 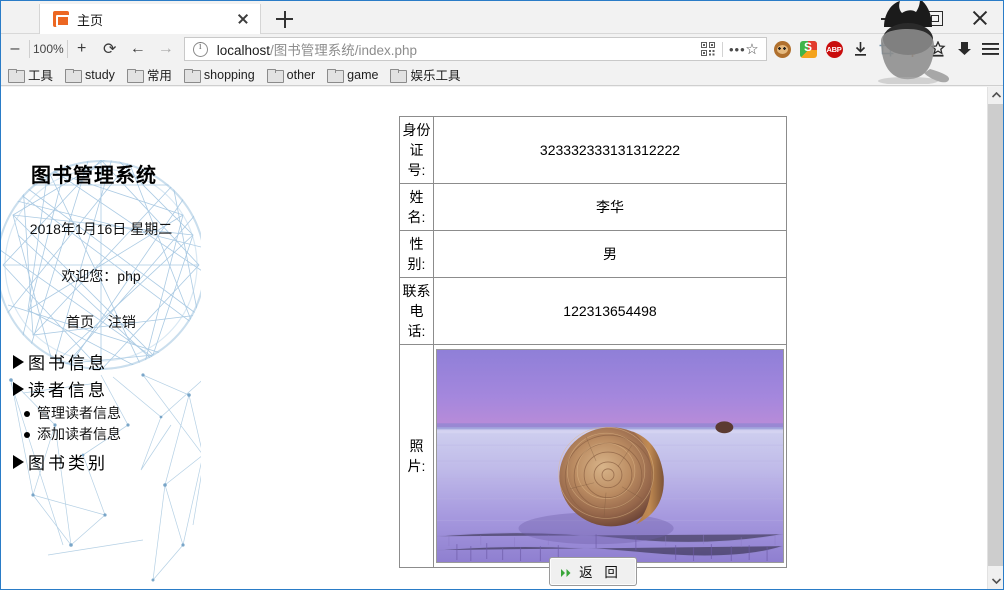 I want to click on add-bookmark-icon, so click(x=938, y=49).